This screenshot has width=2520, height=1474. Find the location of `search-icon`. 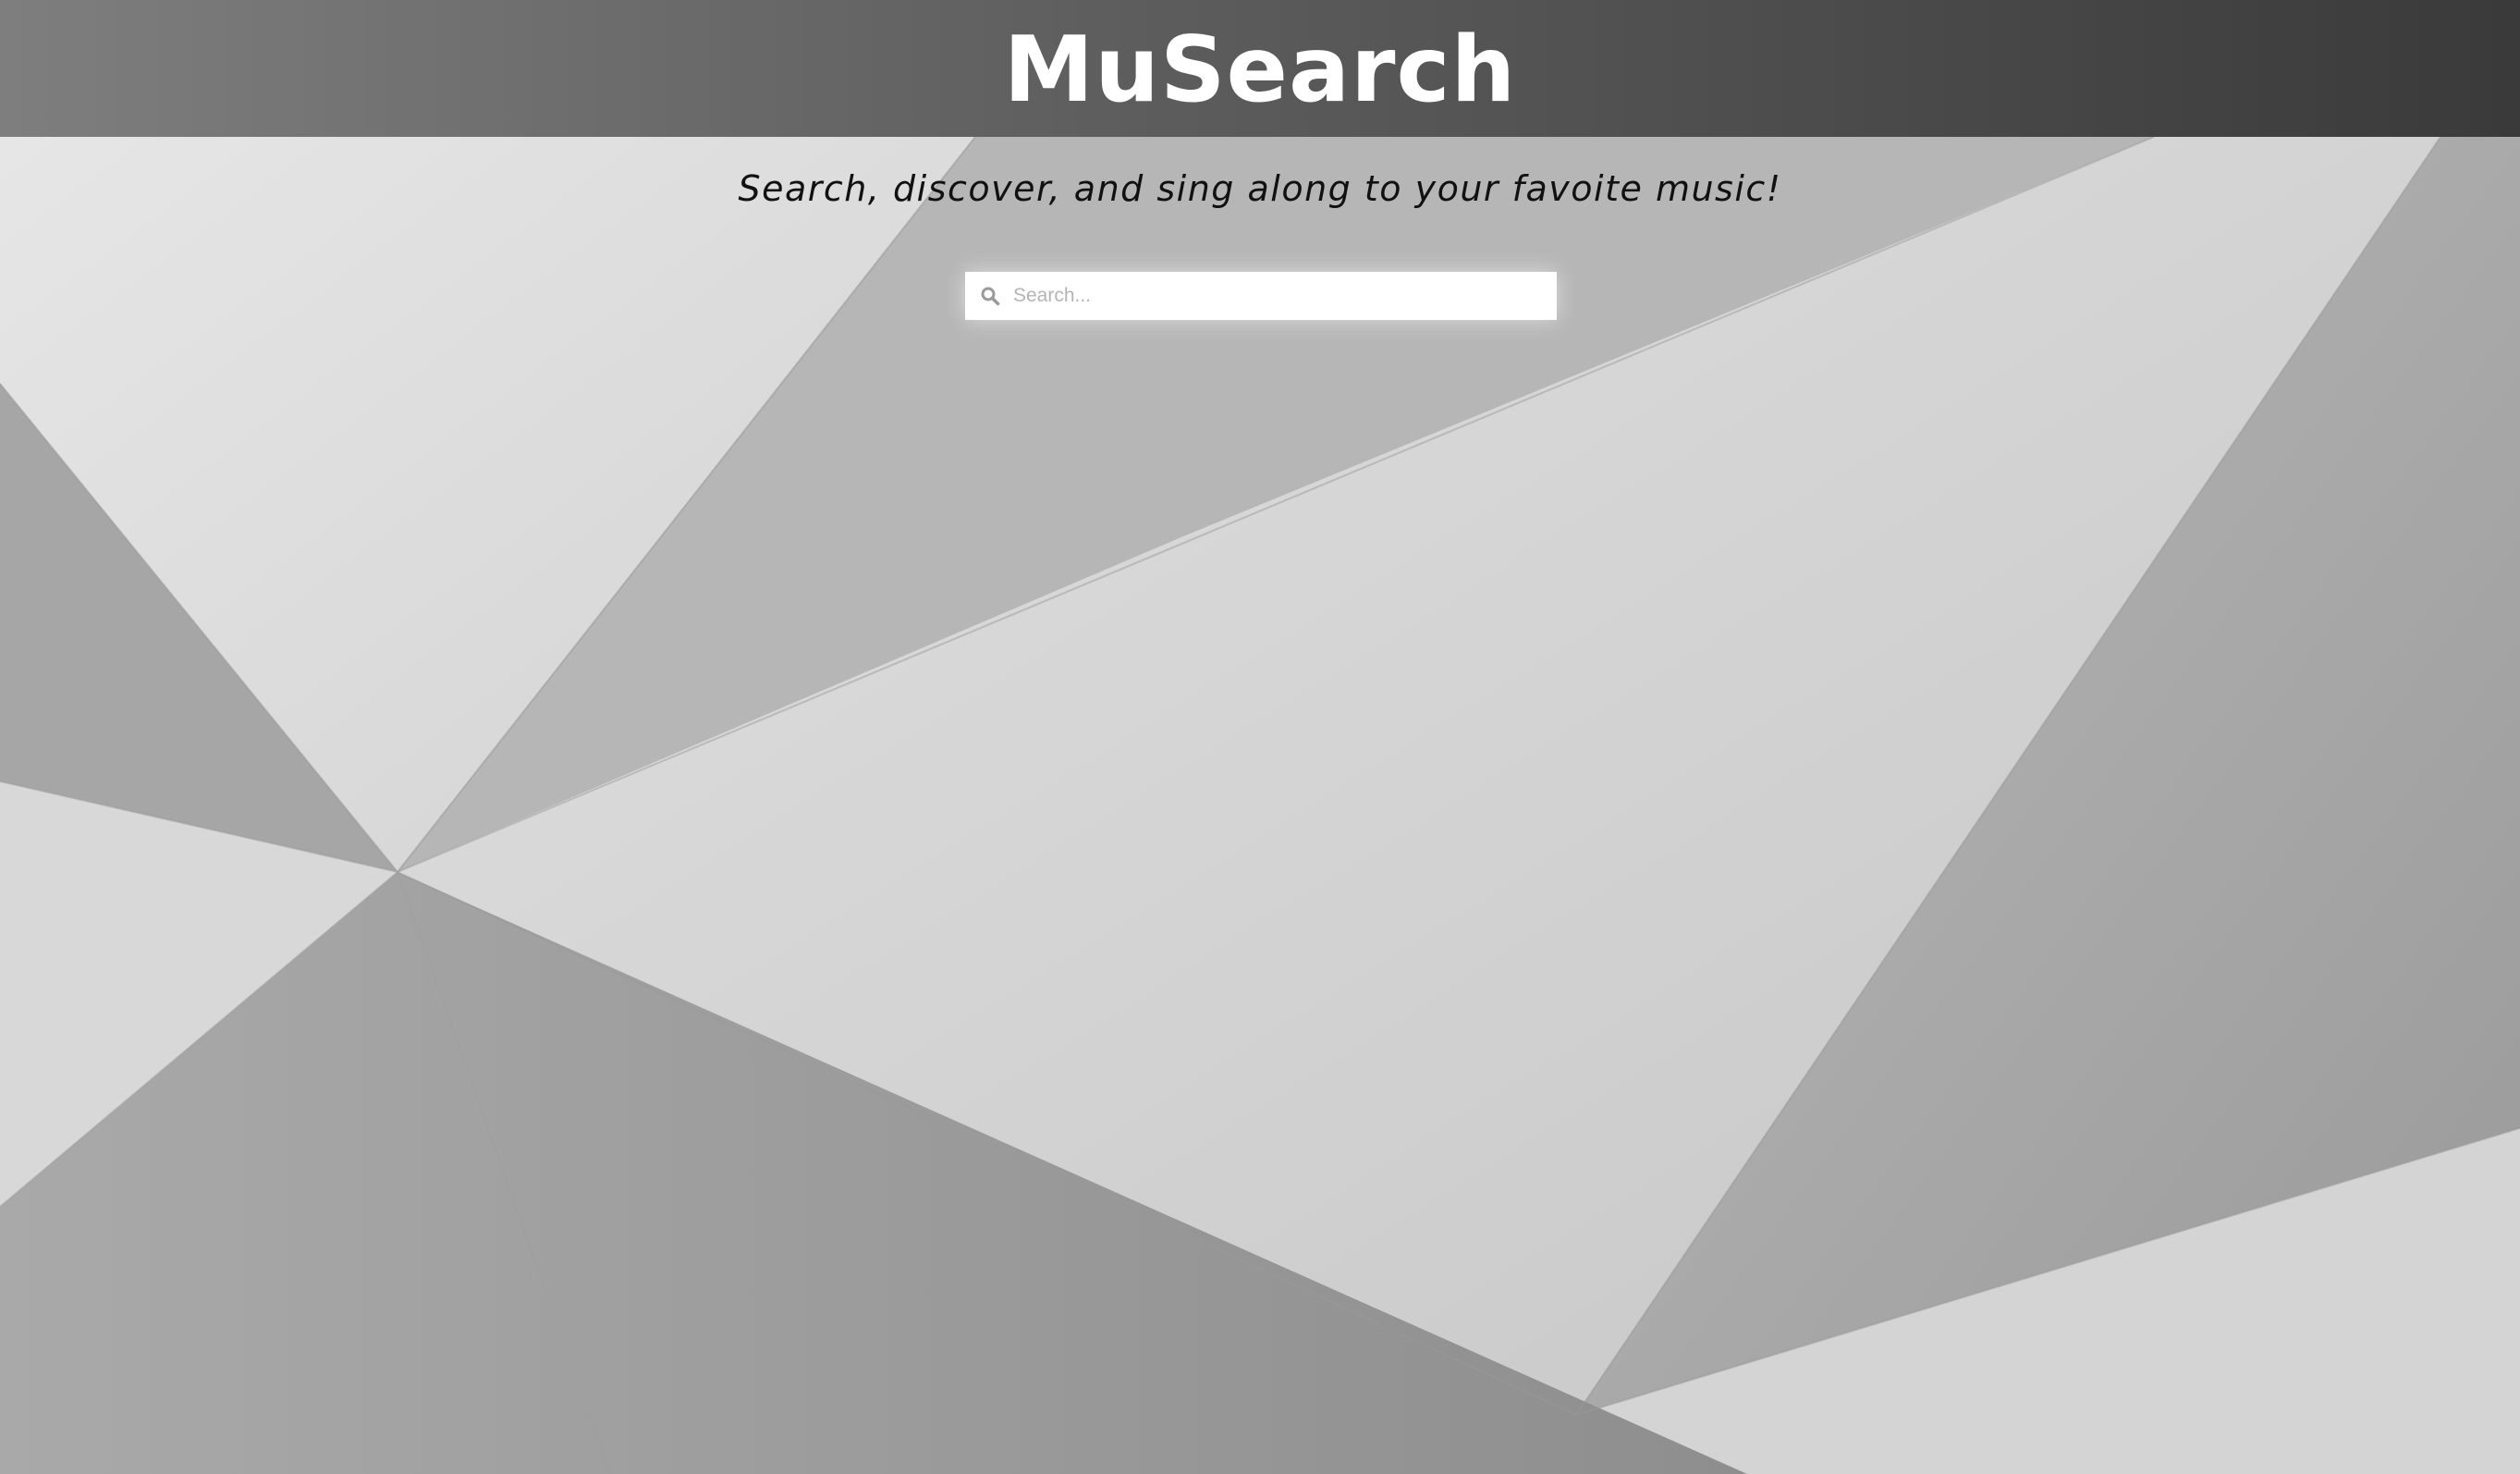

search-icon is located at coordinates (990, 296).